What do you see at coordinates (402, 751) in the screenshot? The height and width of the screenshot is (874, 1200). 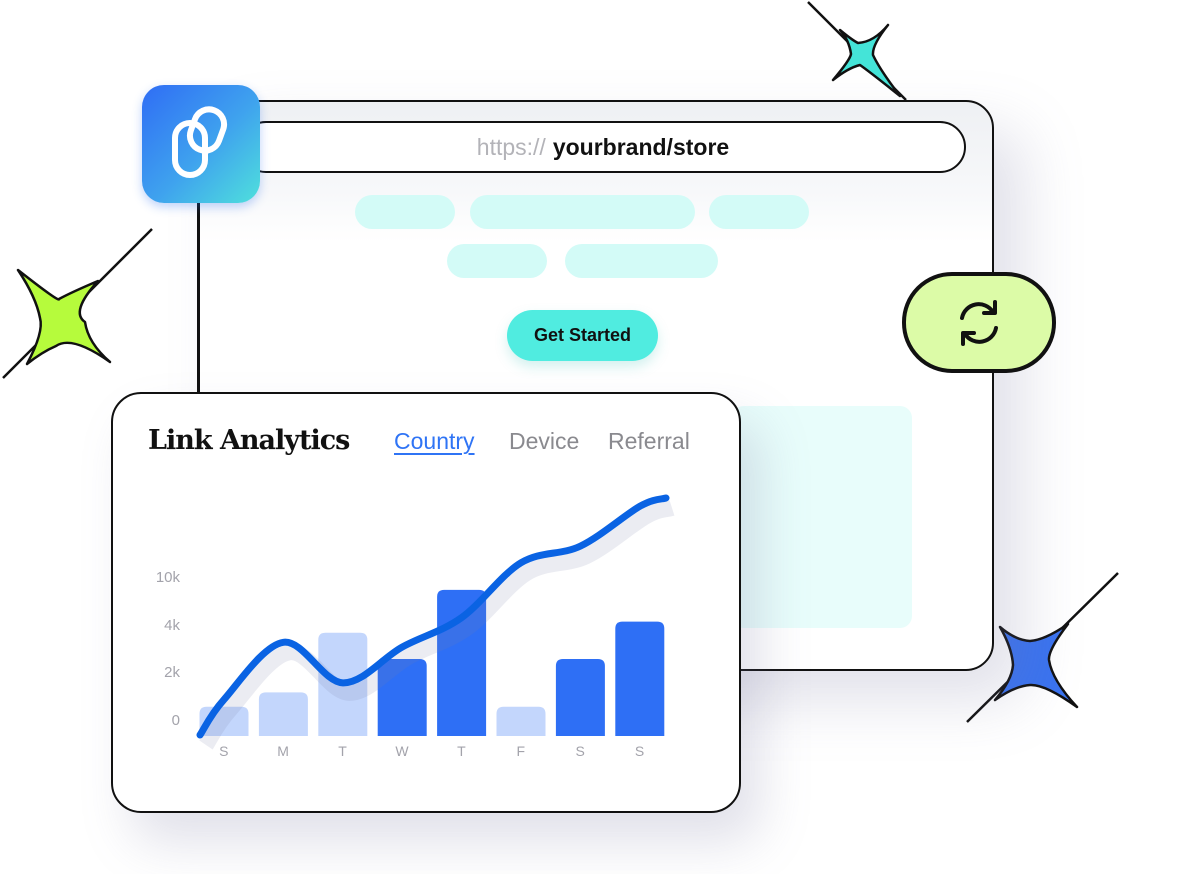 I see `x-tick-label: W` at bounding box center [402, 751].